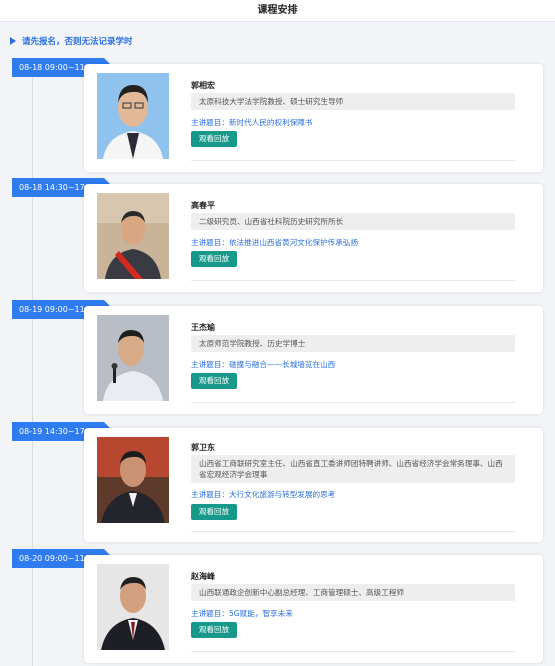 This screenshot has height=666, width=555. Describe the element at coordinates (77, 42) in the screenshot. I see `notice-text: 请先报名，否则无法记录学时` at that location.